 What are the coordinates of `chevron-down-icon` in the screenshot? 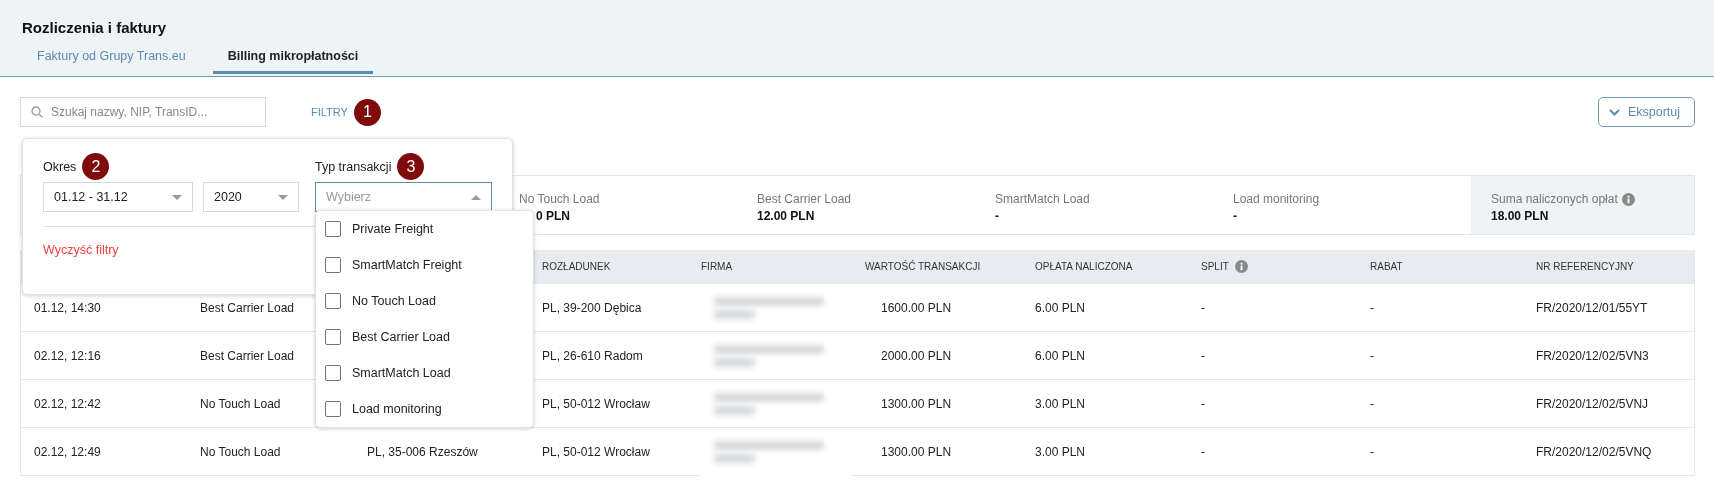 It's located at (1614, 112).